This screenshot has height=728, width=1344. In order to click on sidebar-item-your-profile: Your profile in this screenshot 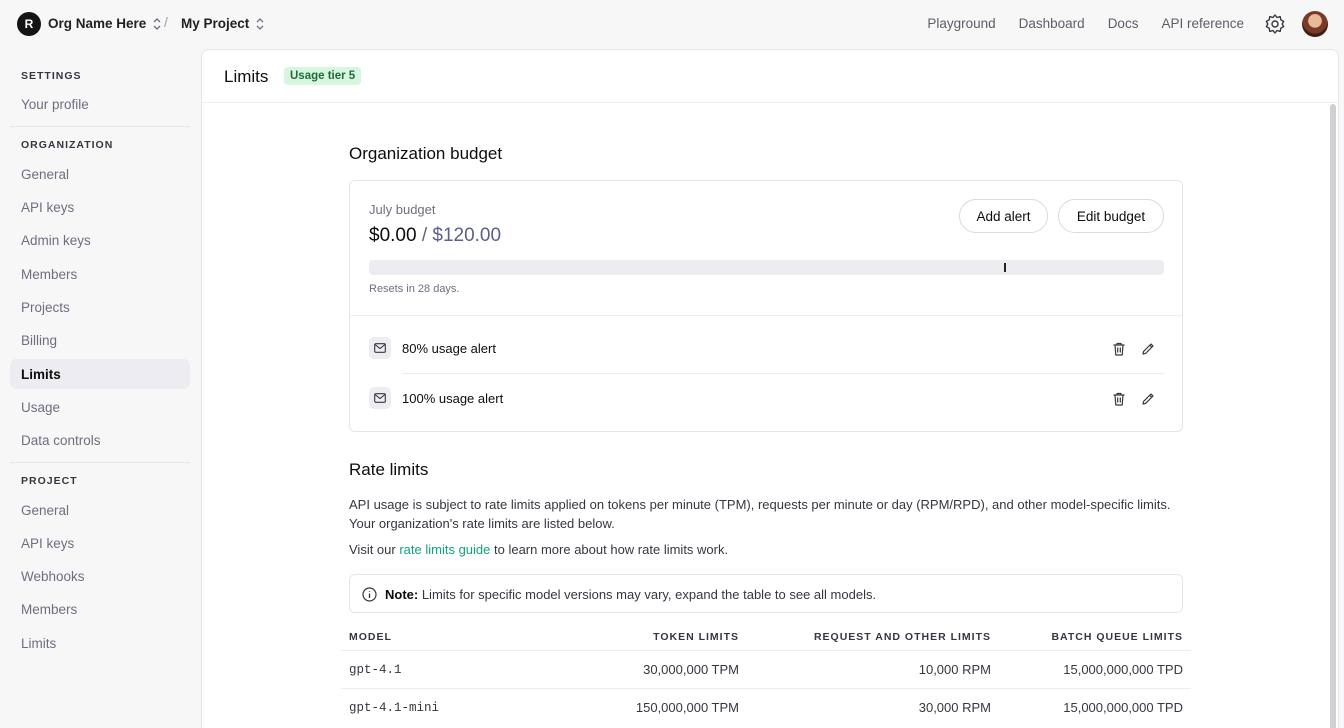, I will do `click(100, 104)`.